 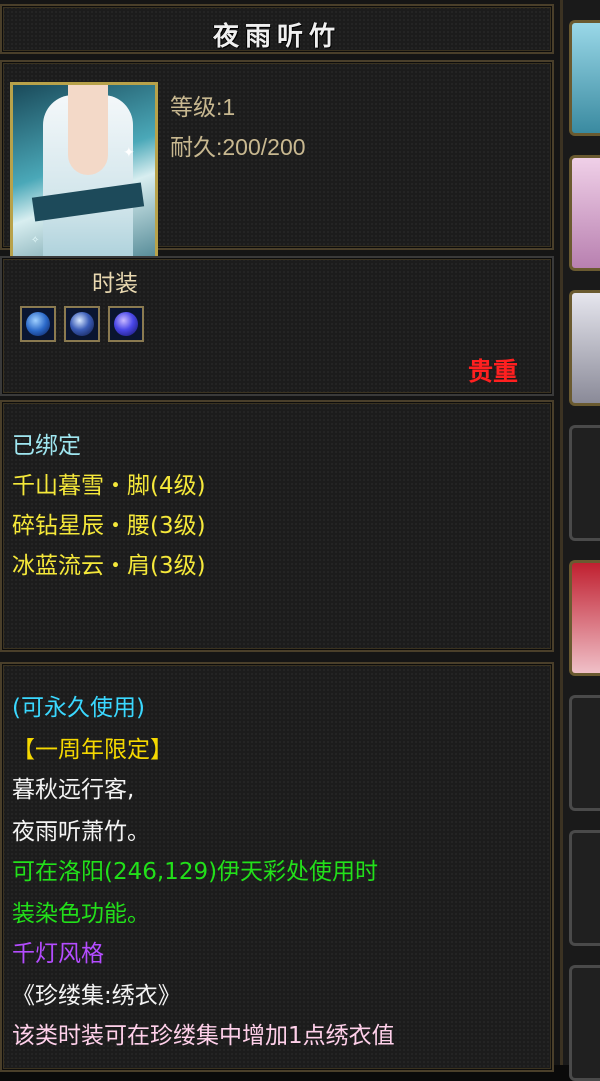 I want to click on usage-line: (可永久使用), so click(x=78, y=708).